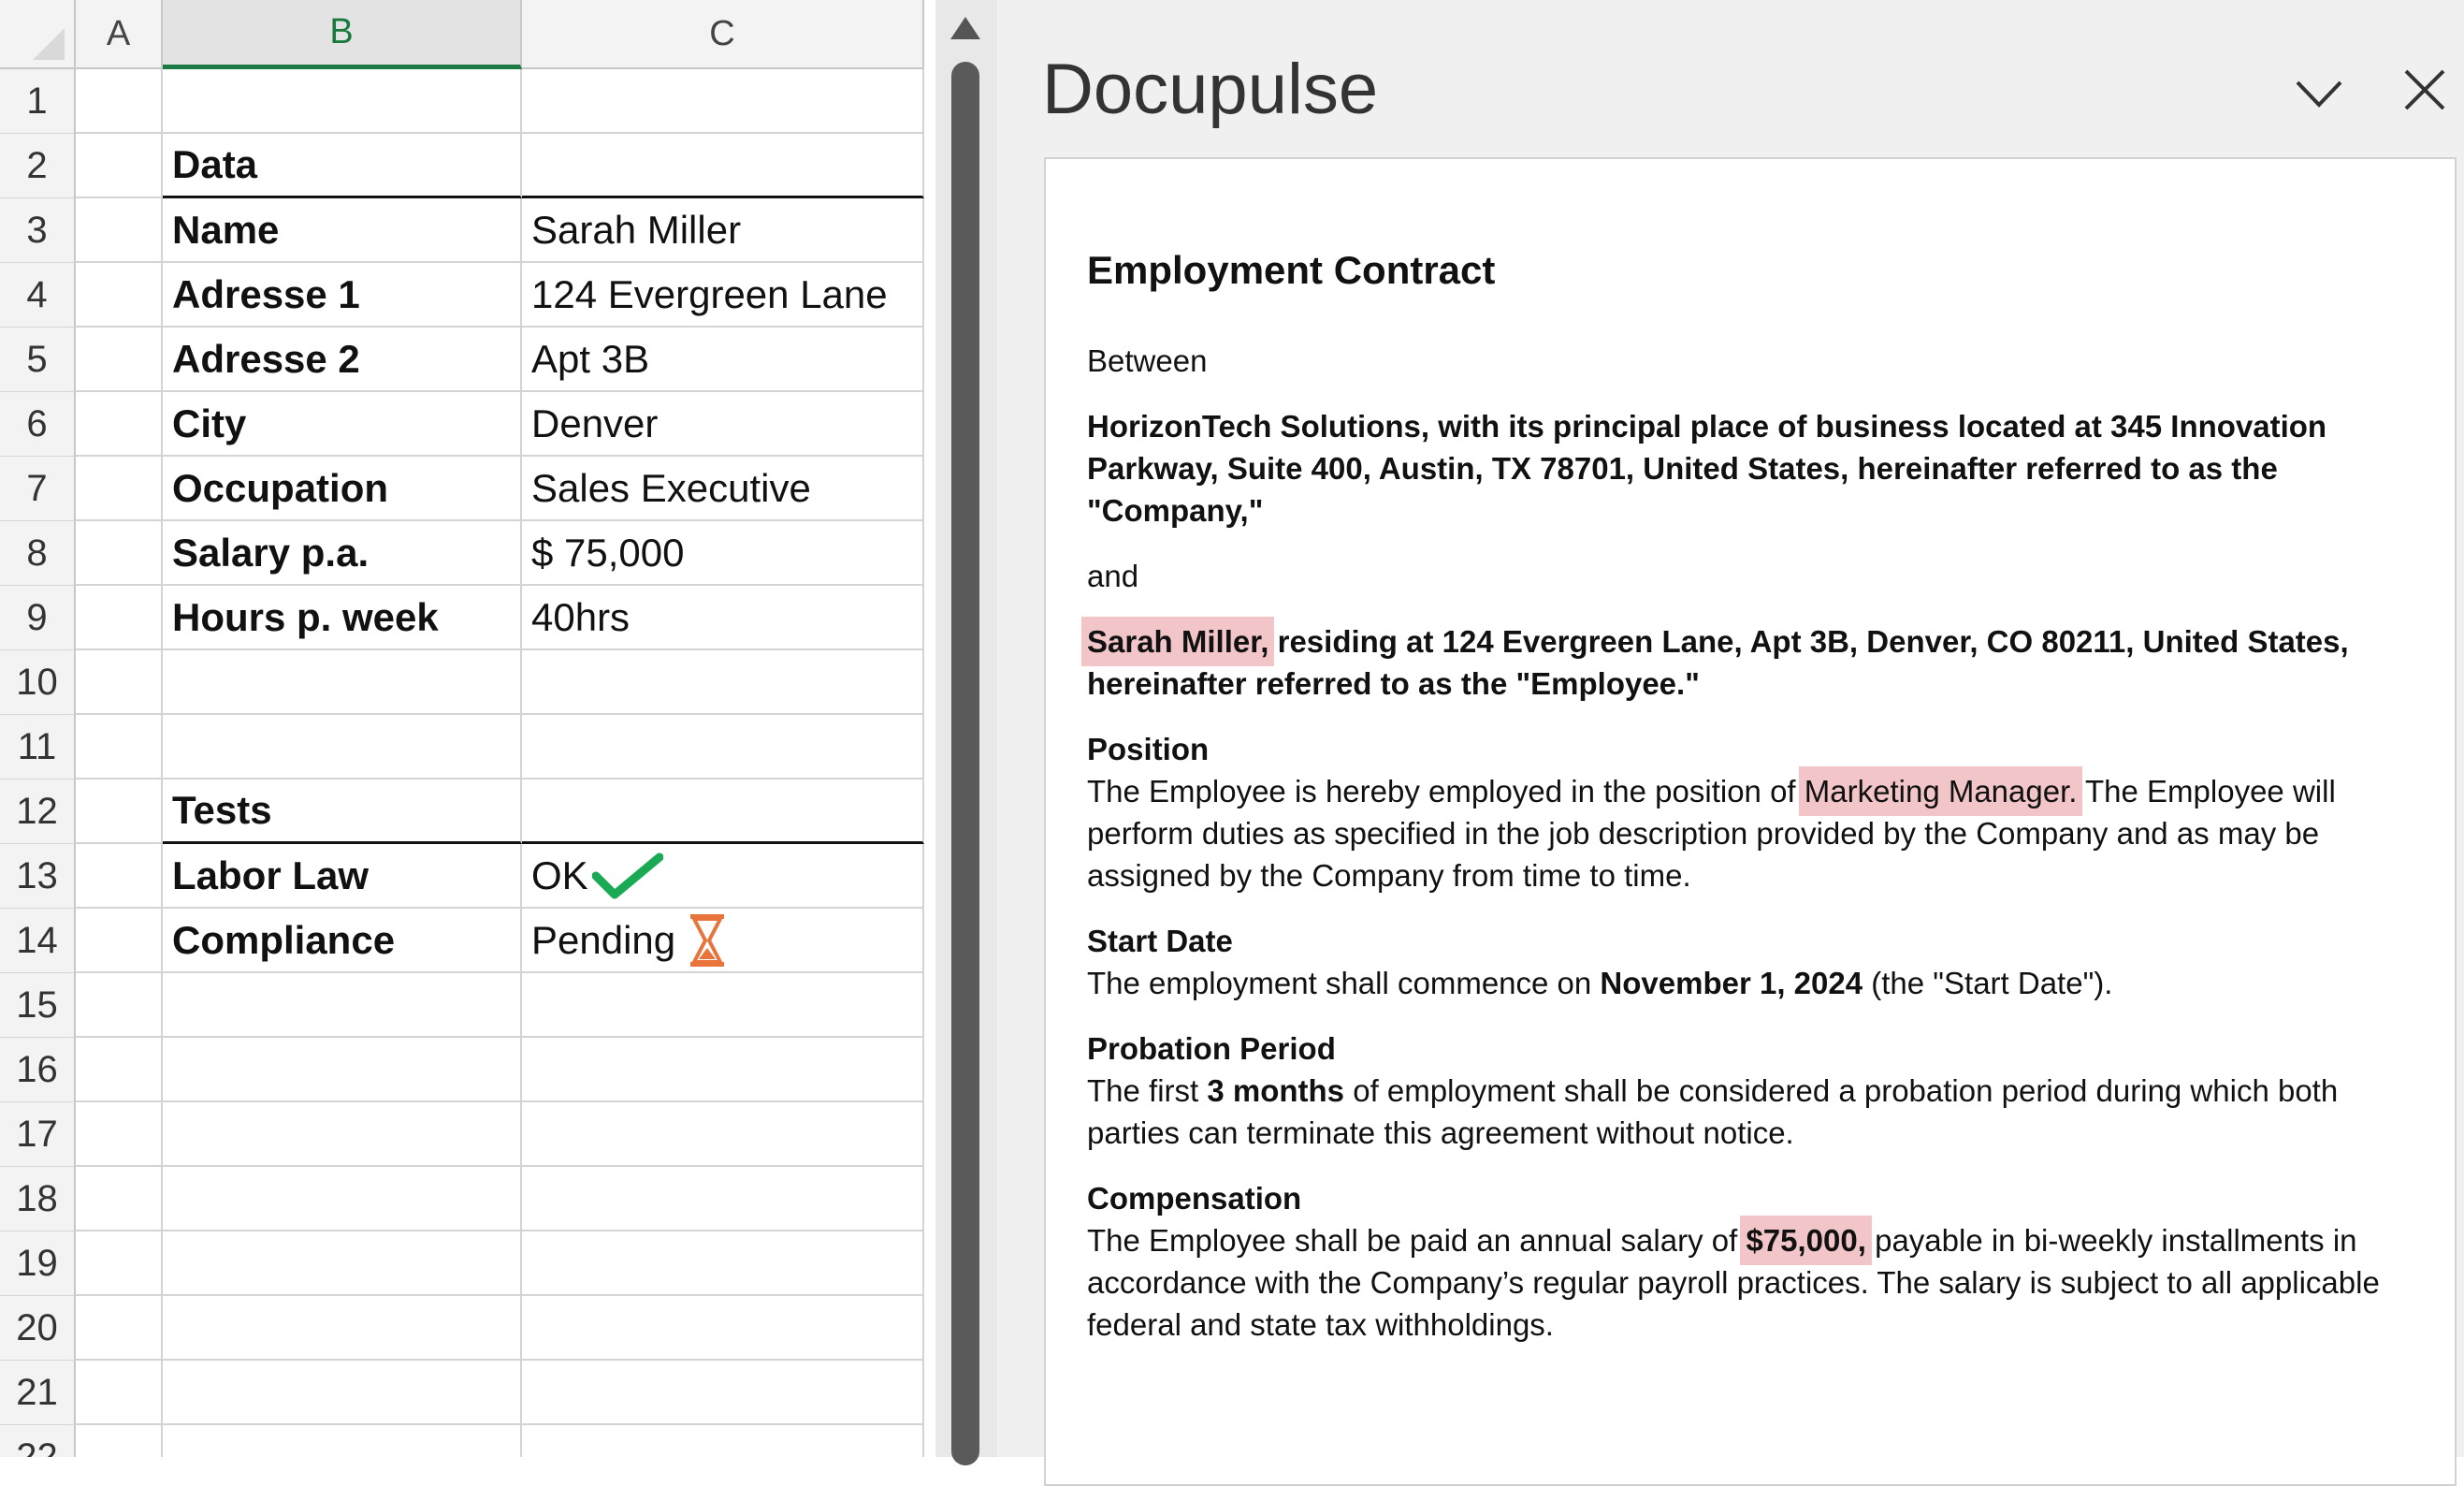 This screenshot has height=1486, width=2464. Describe the element at coordinates (38, 1070) in the screenshot. I see `row-header: 16` at that location.